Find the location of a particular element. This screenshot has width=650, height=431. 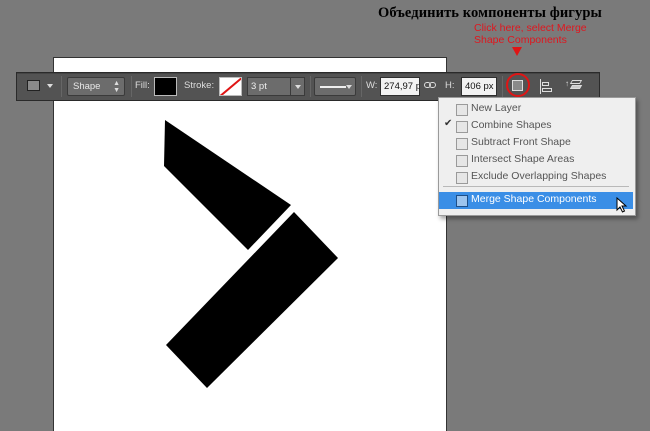

tool-preset-picker is located at coordinates (34, 86).